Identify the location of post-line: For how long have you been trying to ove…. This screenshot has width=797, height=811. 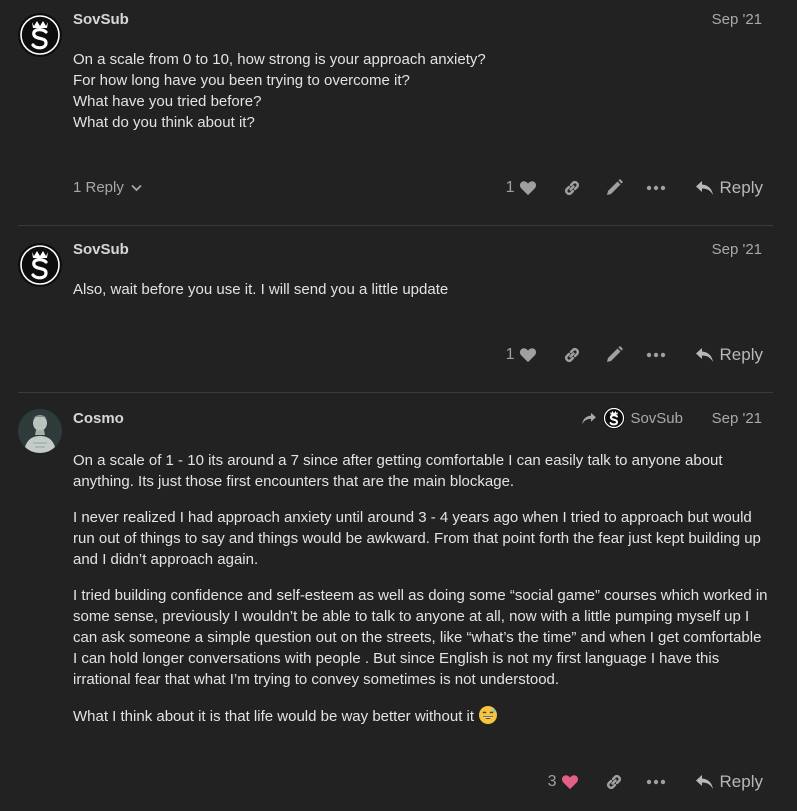
(241, 80).